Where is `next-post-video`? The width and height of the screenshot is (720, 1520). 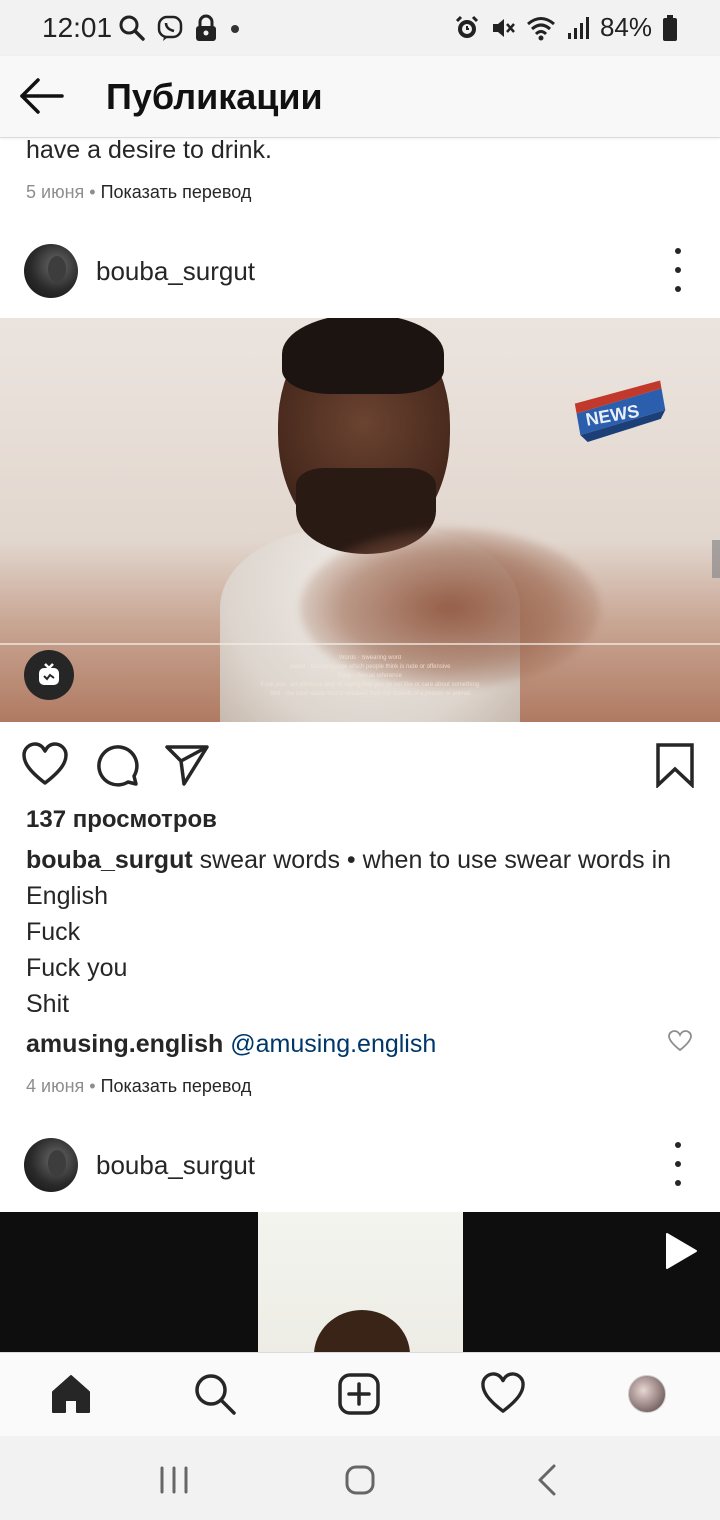
next-post-video is located at coordinates (360, 1282).